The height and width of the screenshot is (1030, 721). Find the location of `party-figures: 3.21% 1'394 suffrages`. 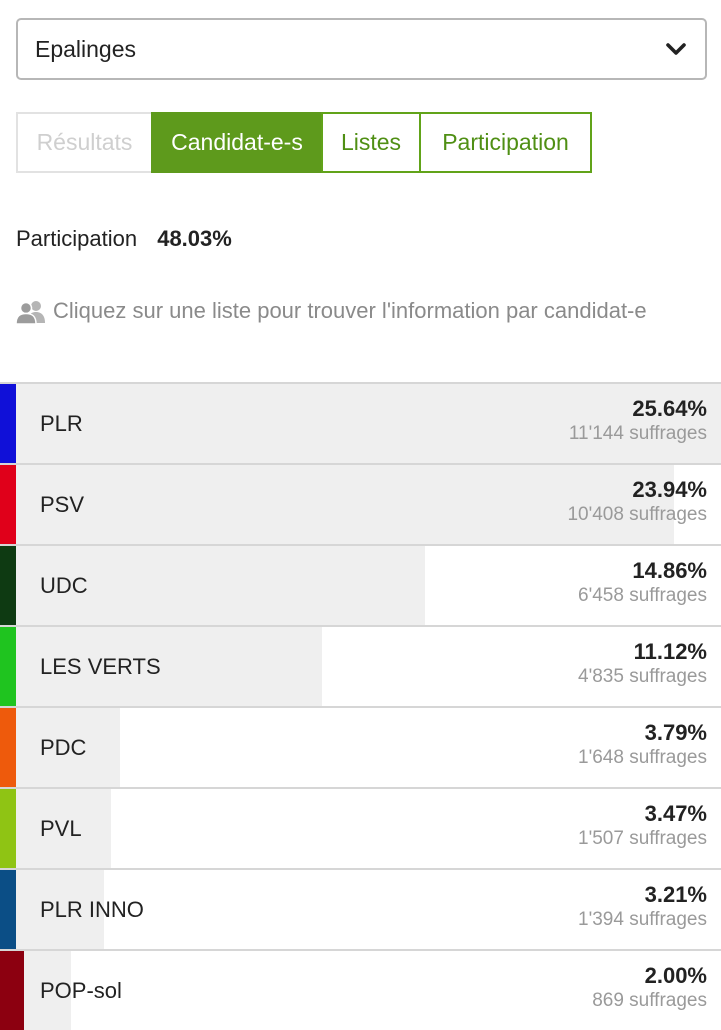

party-figures: 3.21% 1'394 suffrages is located at coordinates (642, 907).